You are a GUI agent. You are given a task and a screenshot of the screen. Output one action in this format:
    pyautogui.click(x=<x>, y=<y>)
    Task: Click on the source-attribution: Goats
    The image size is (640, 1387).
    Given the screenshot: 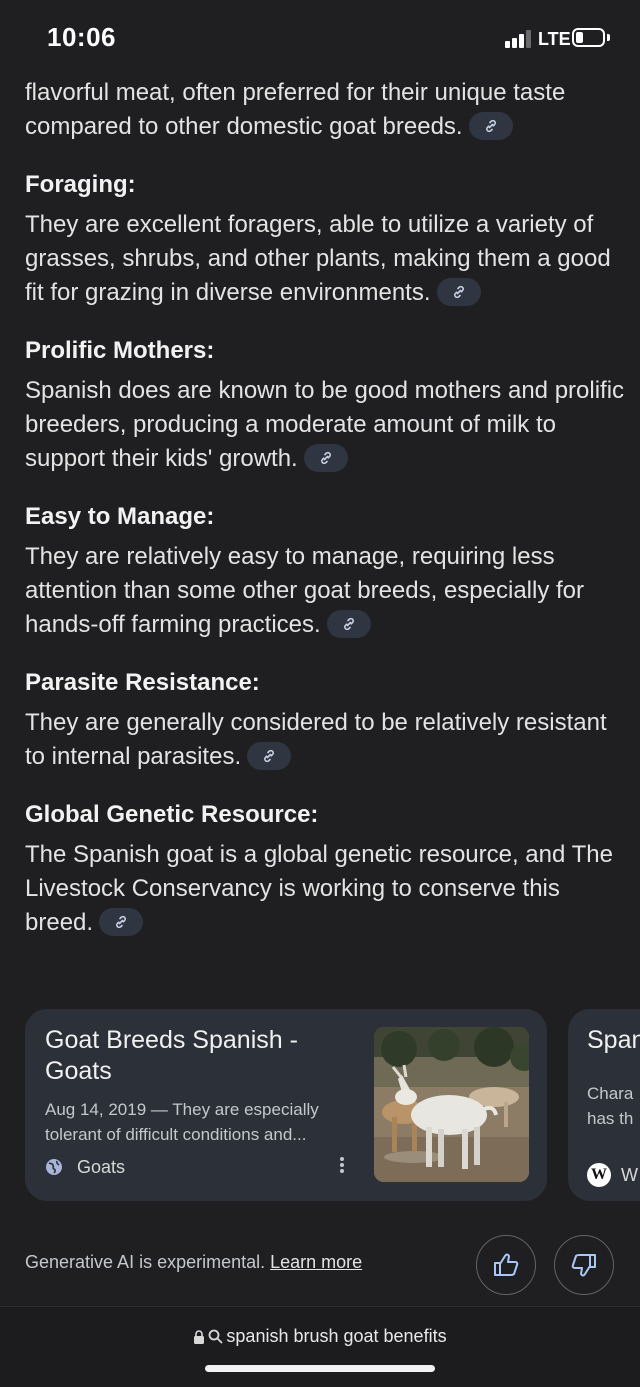 What is the action you would take?
    pyautogui.click(x=85, y=1167)
    